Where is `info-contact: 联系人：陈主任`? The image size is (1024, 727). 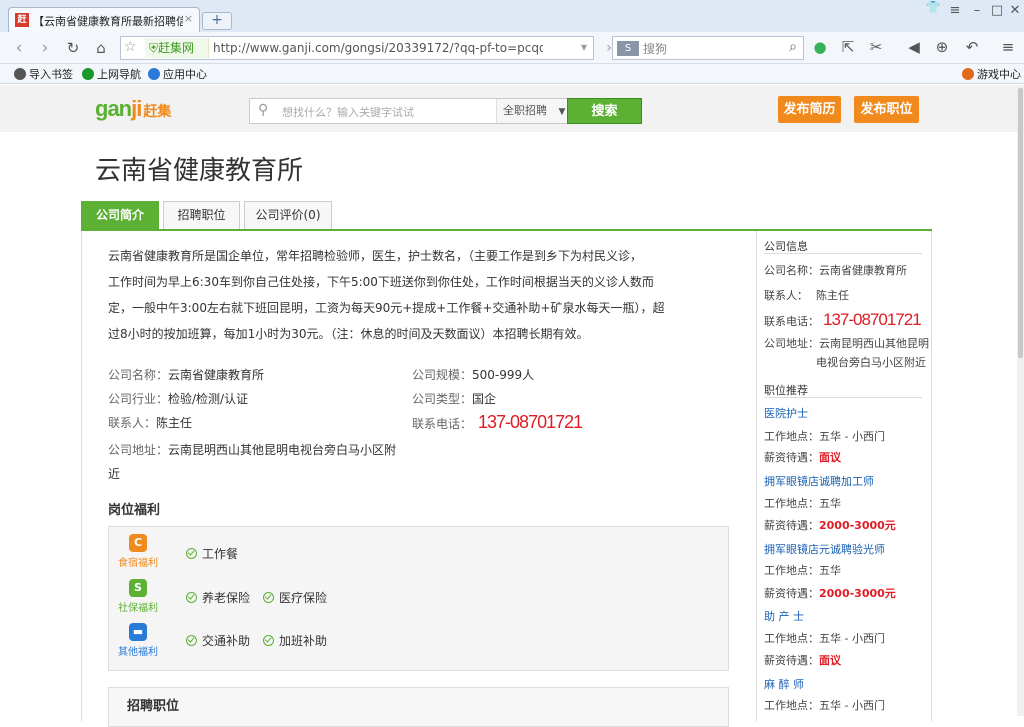
info-contact: 联系人：陈主任 is located at coordinates (150, 422).